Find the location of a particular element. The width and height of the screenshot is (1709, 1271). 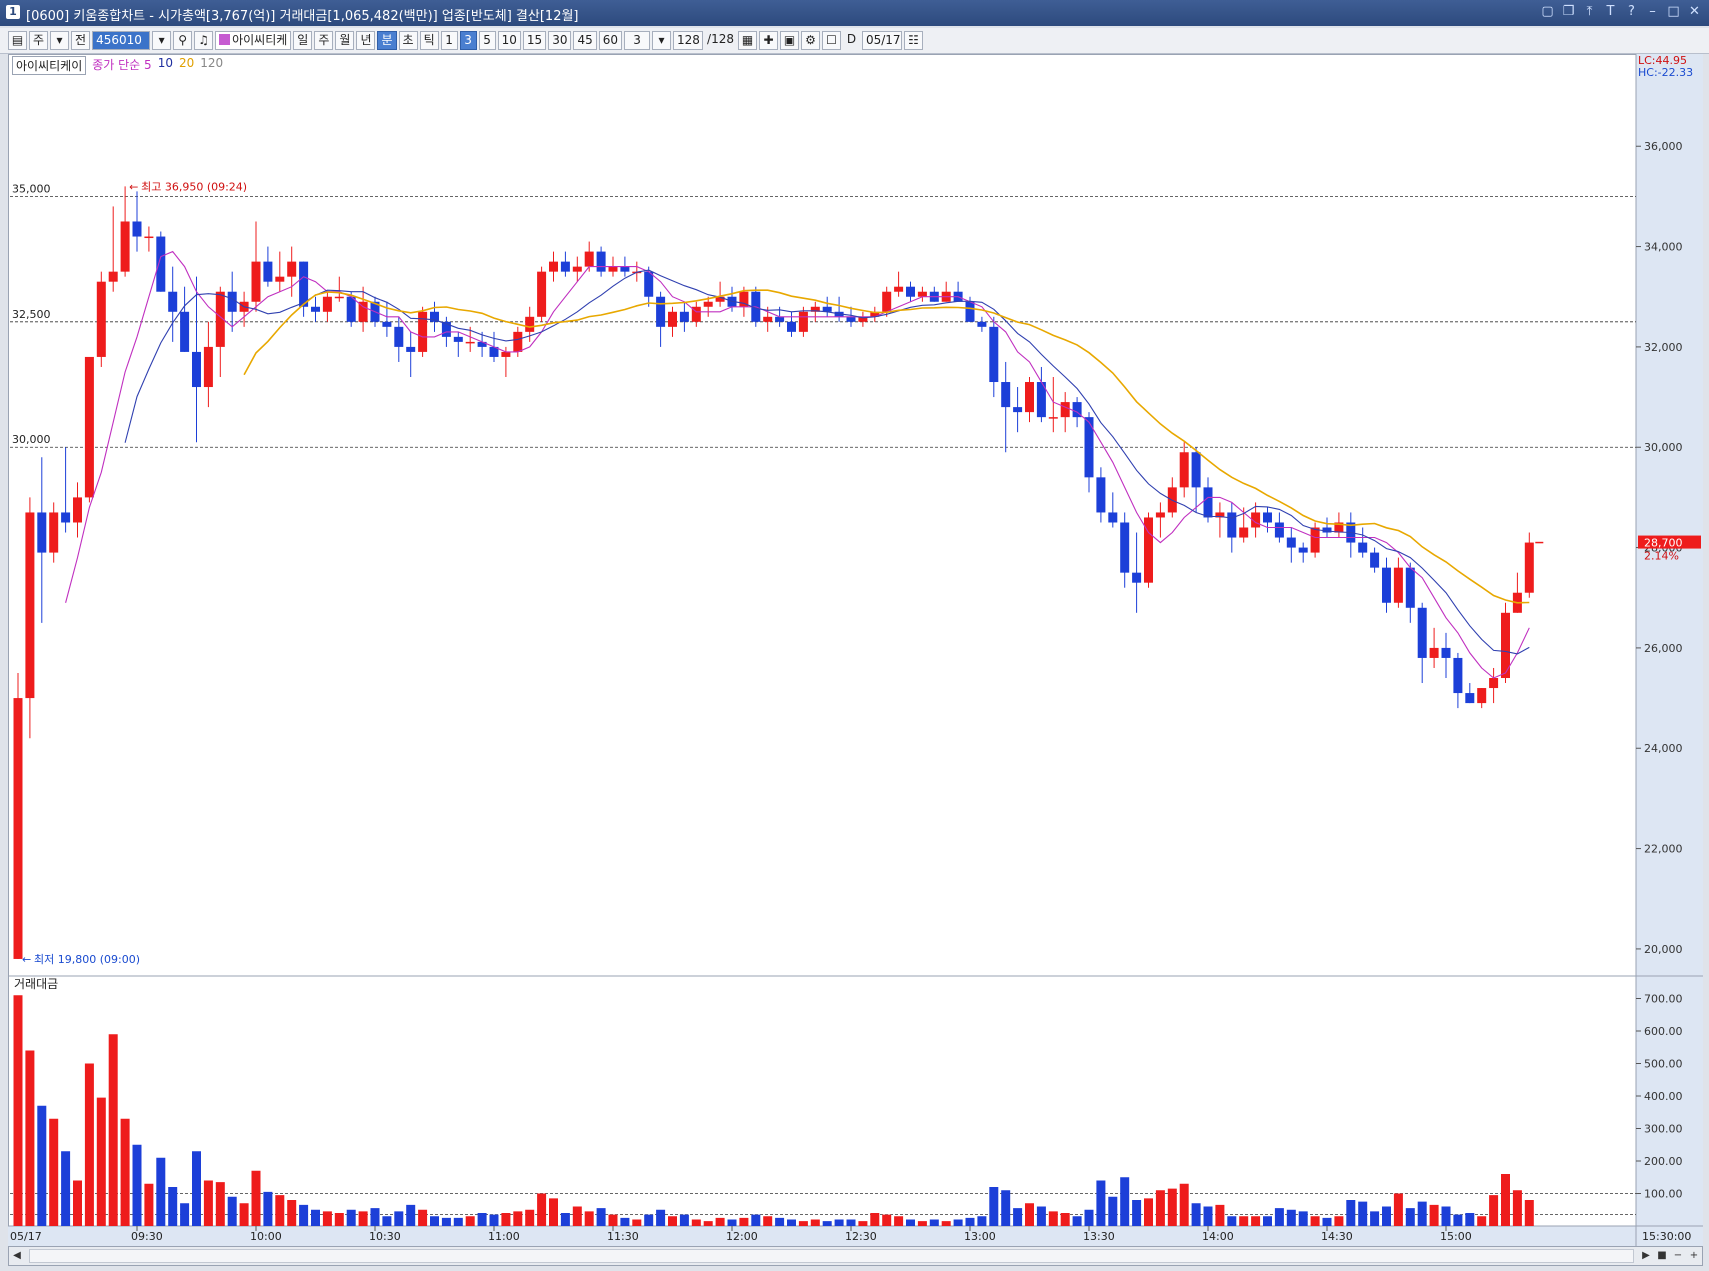

interval-45: 45 is located at coordinates (585, 40).